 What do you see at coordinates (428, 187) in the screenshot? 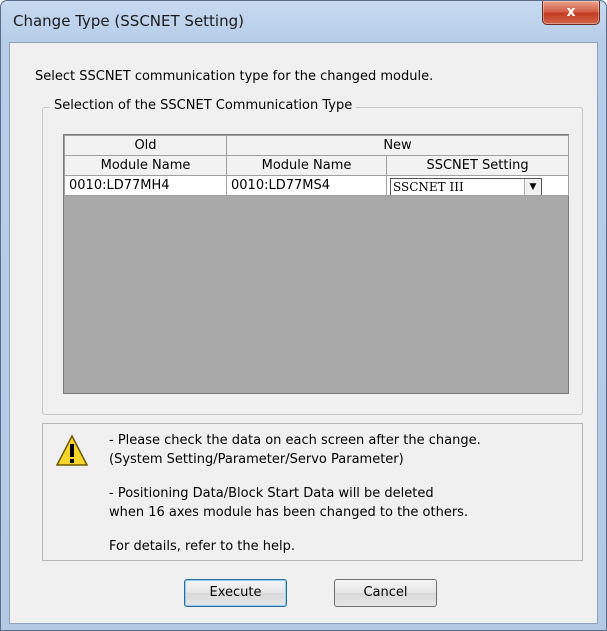
I see `sscnet-setting-value: SSCNET III` at bounding box center [428, 187].